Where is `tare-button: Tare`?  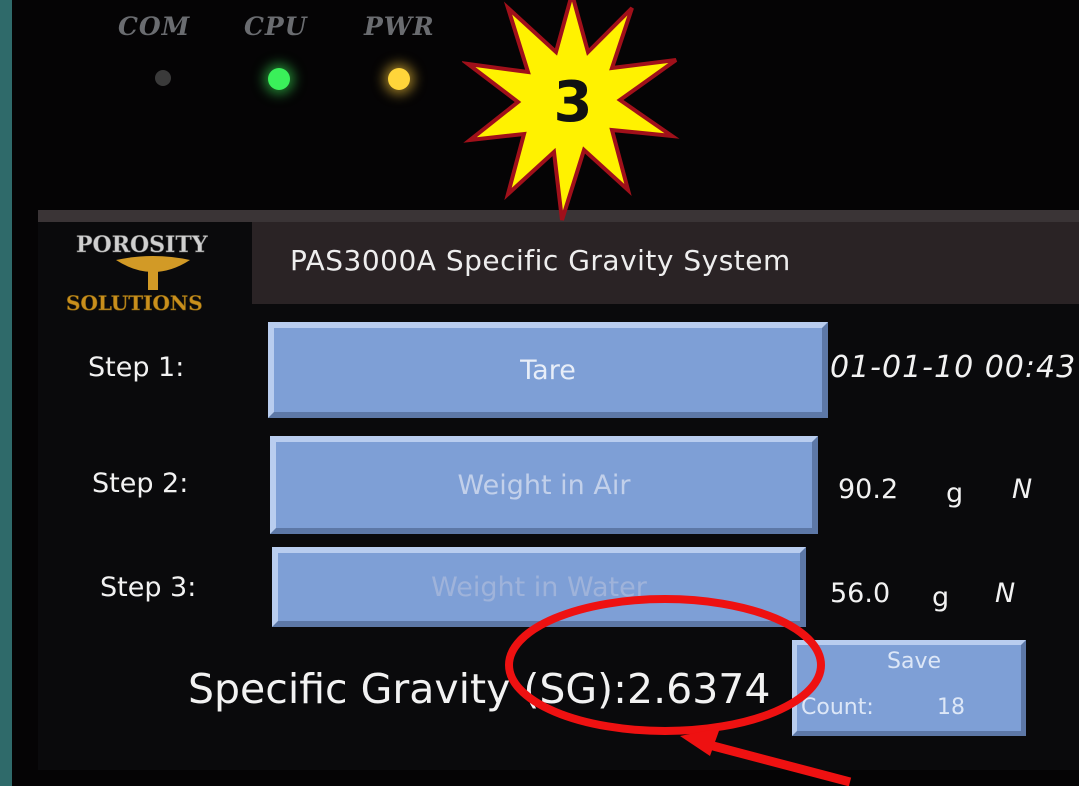
tare-button: Tare is located at coordinates (548, 370).